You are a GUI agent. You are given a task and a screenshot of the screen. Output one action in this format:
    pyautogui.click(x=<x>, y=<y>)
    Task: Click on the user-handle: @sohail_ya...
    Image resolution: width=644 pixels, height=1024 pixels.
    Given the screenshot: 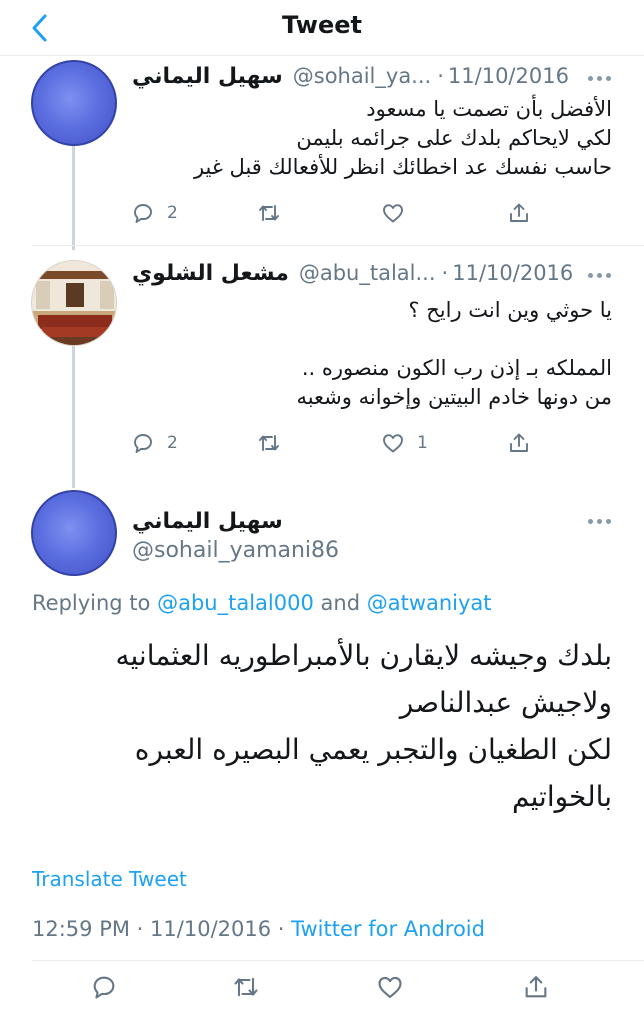 What is the action you would take?
    pyautogui.click(x=362, y=76)
    